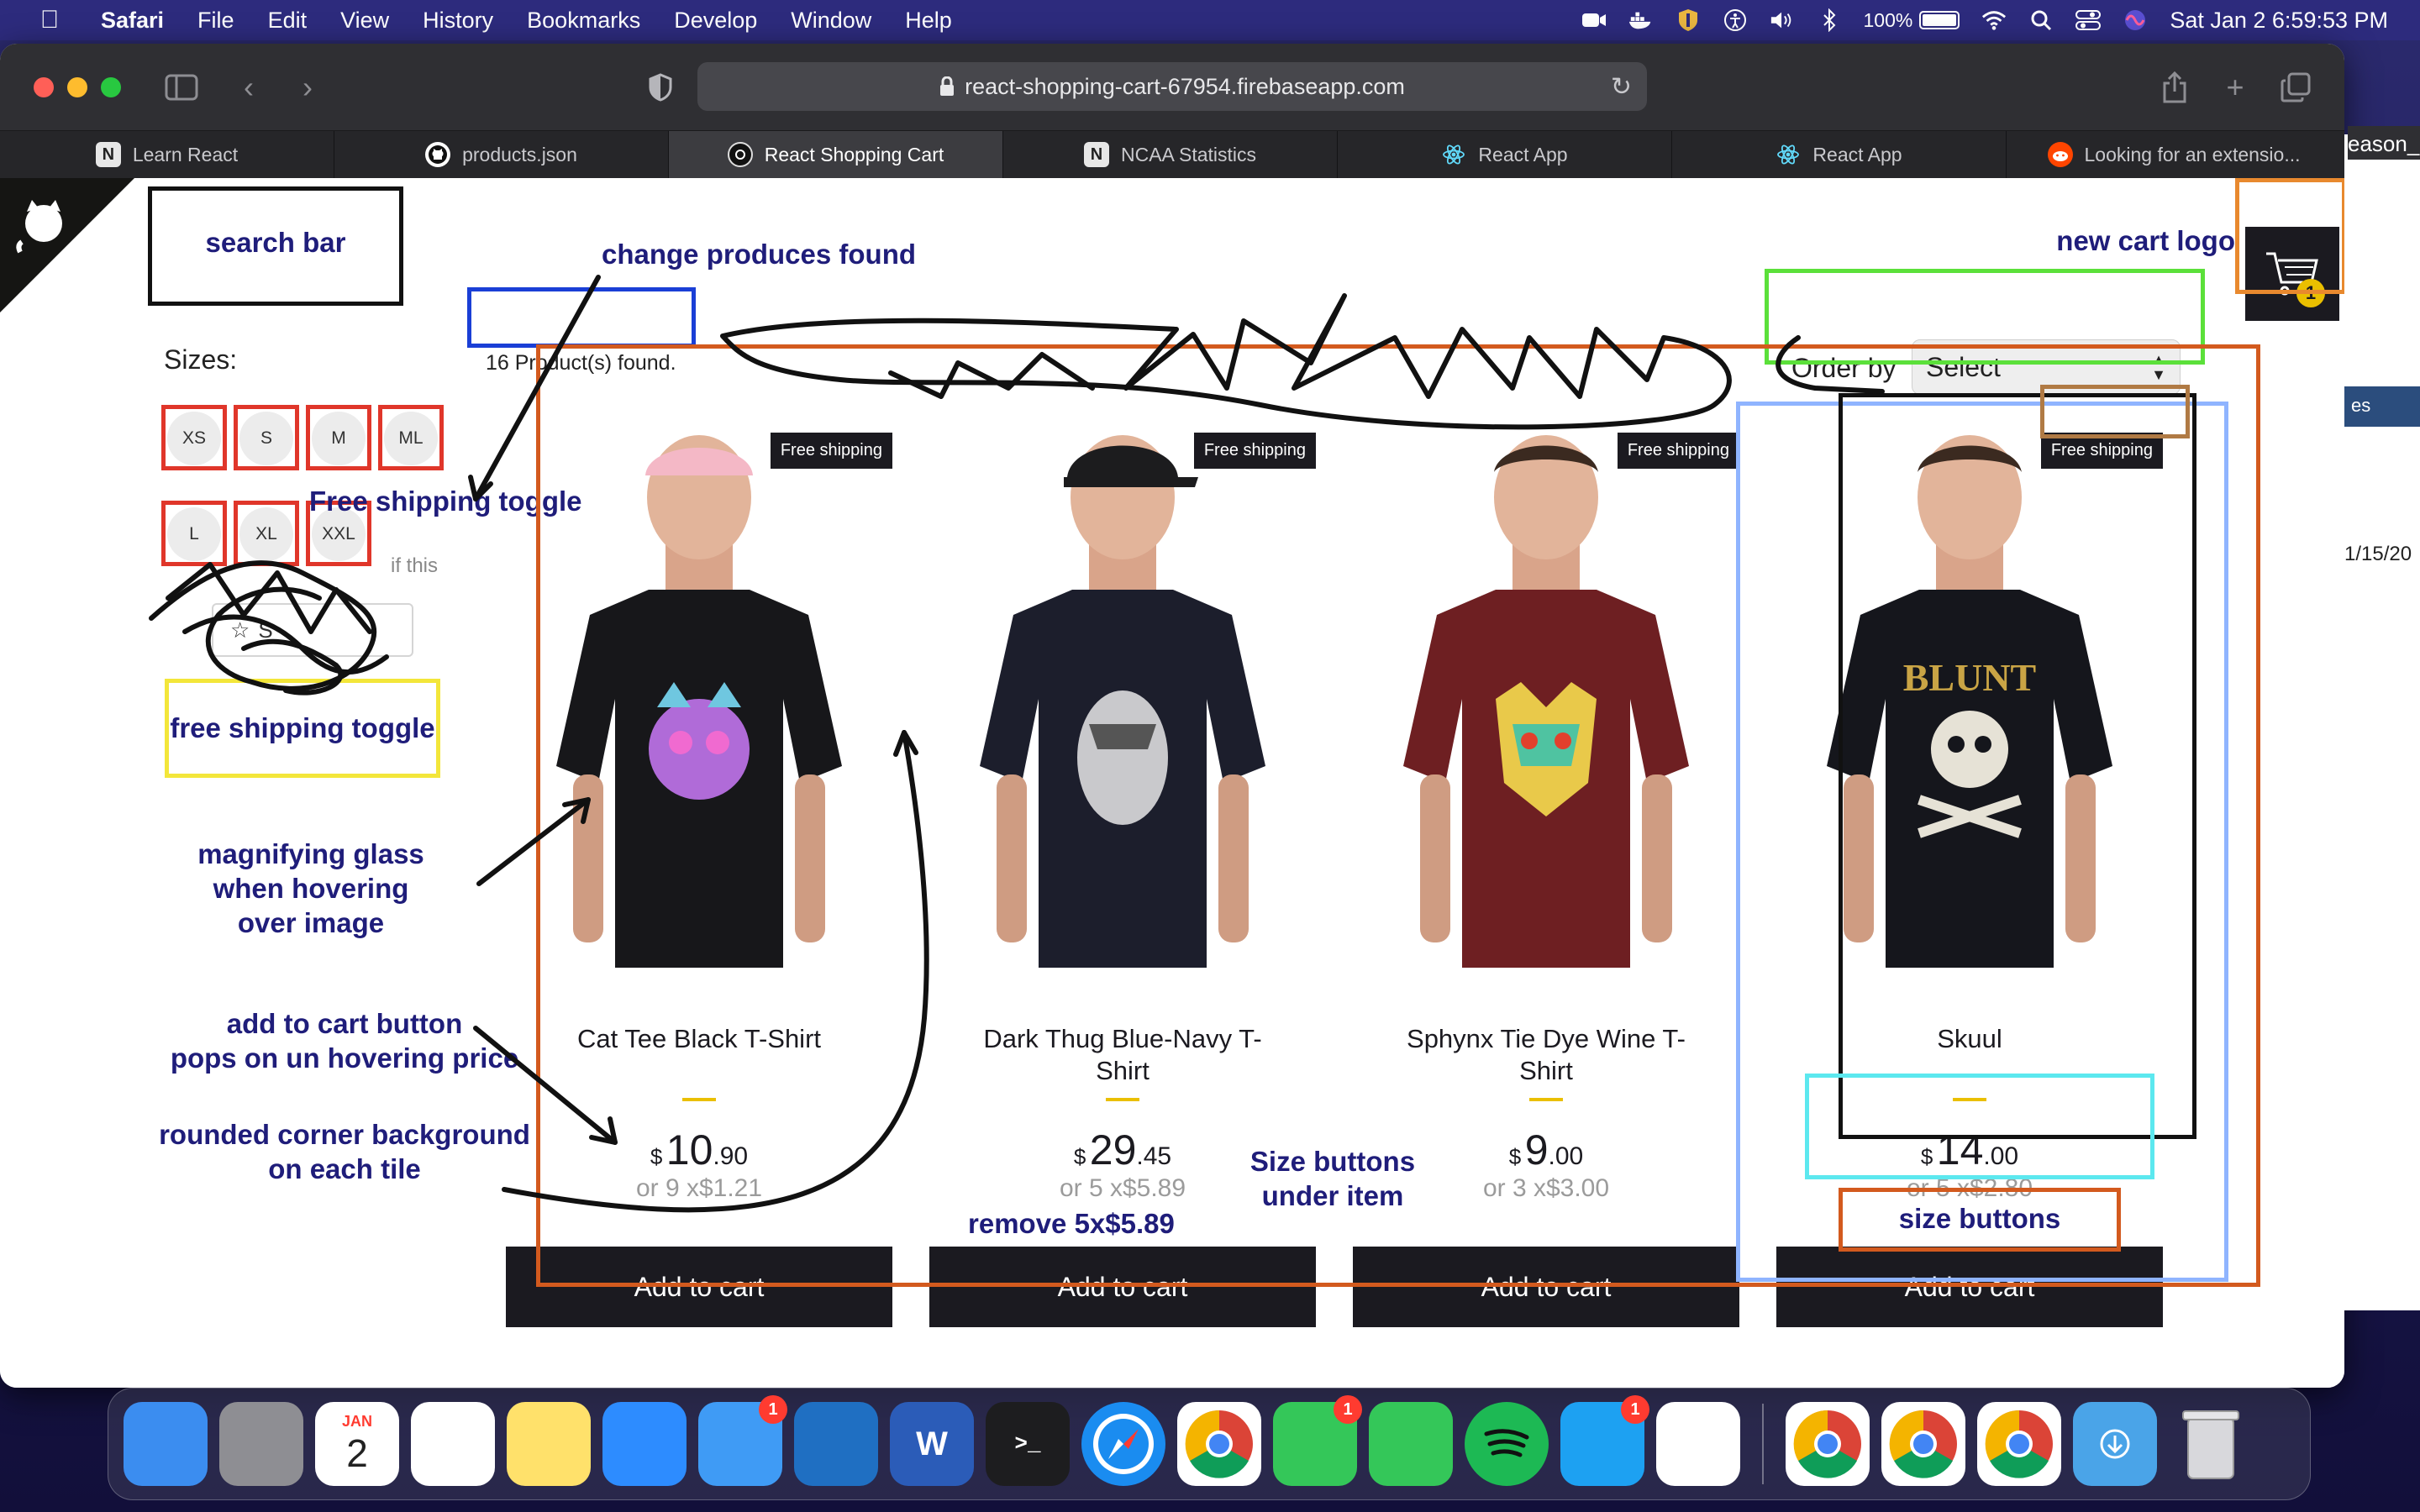 The image size is (2420, 1512). Describe the element at coordinates (1688, 20) in the screenshot. I see `shield-extension-icon` at that location.